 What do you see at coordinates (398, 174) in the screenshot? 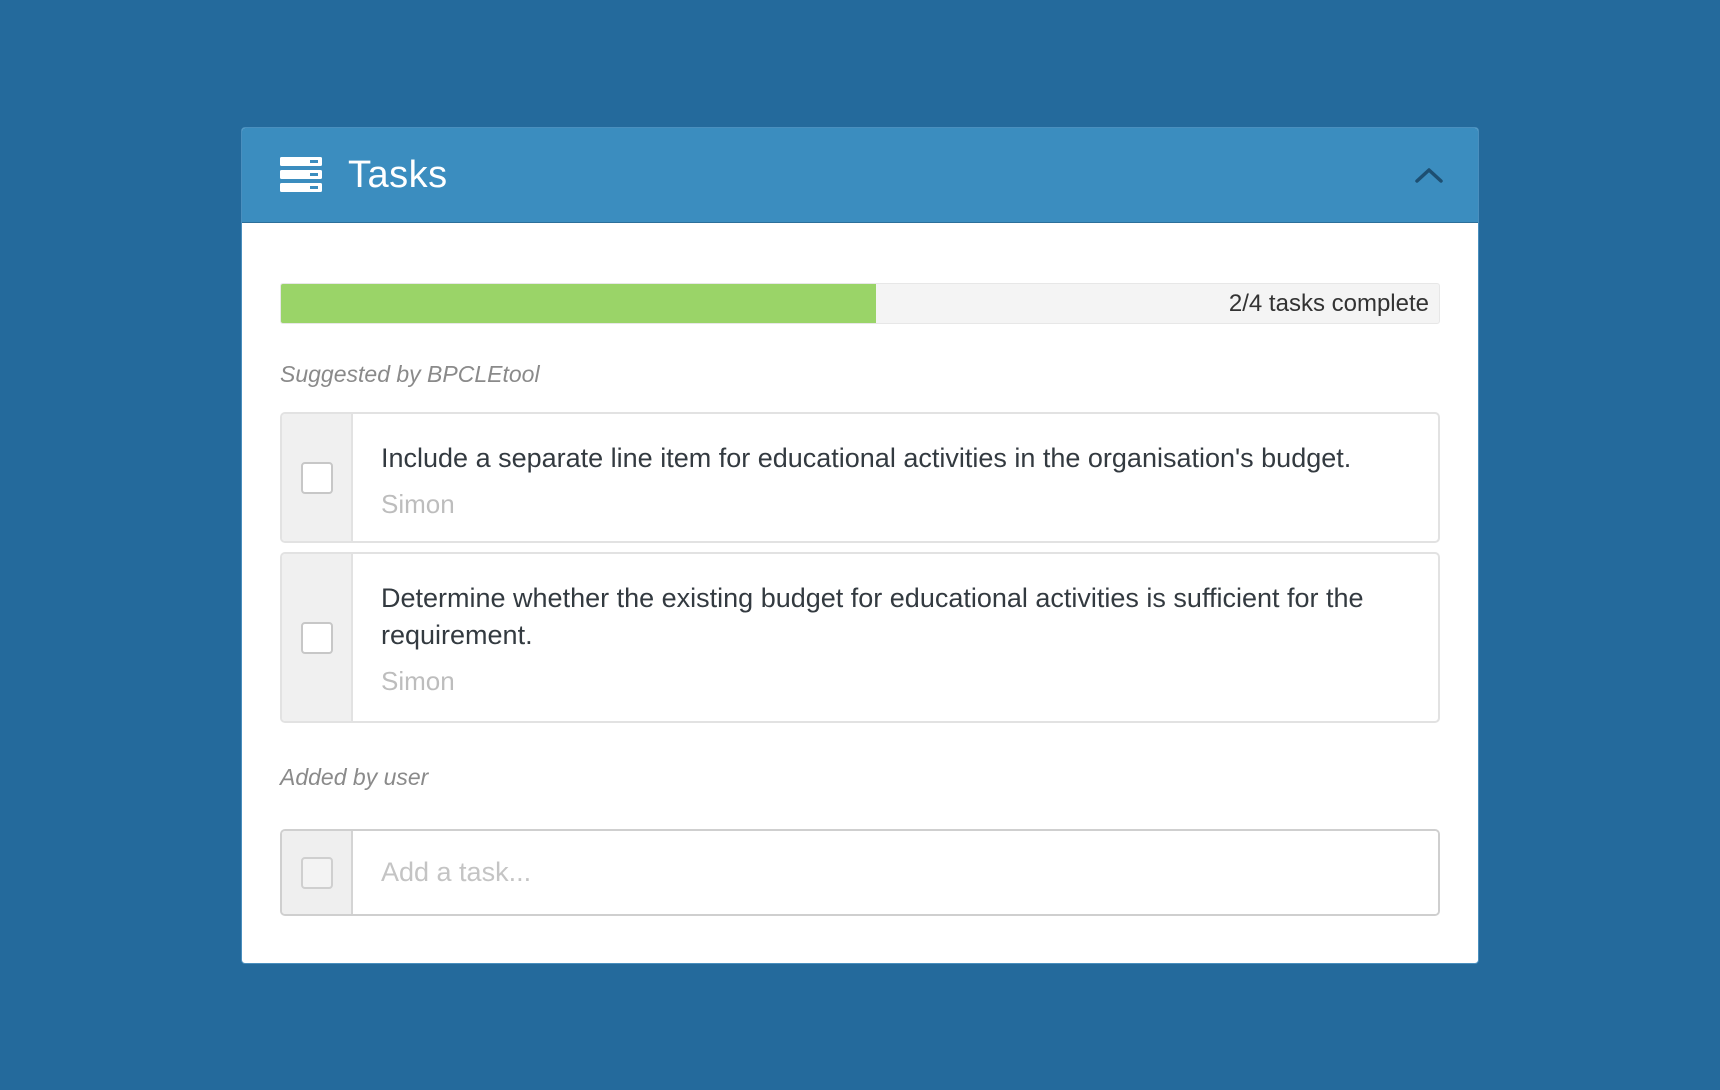
I see `panel-title: Tasks` at bounding box center [398, 174].